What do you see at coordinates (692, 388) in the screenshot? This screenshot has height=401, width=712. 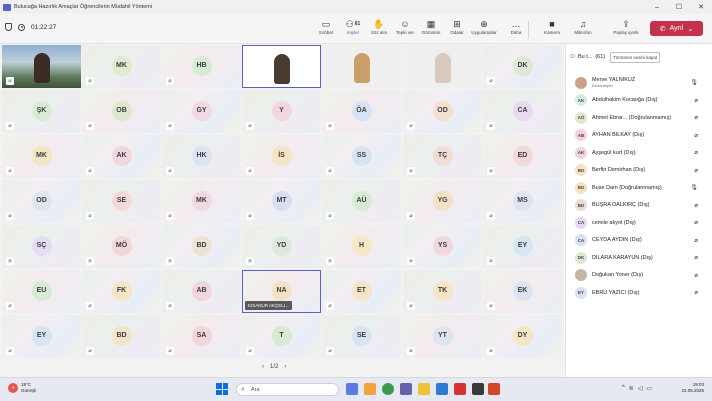 I see `clock: 19:03 22.05.2025` at bounding box center [692, 388].